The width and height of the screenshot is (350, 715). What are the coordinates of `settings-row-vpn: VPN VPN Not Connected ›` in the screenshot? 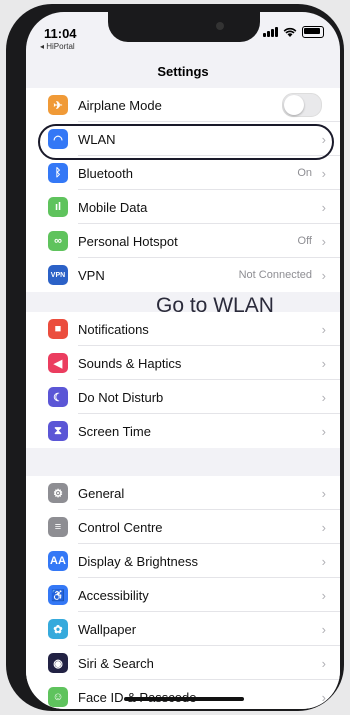 It's located at (183, 275).